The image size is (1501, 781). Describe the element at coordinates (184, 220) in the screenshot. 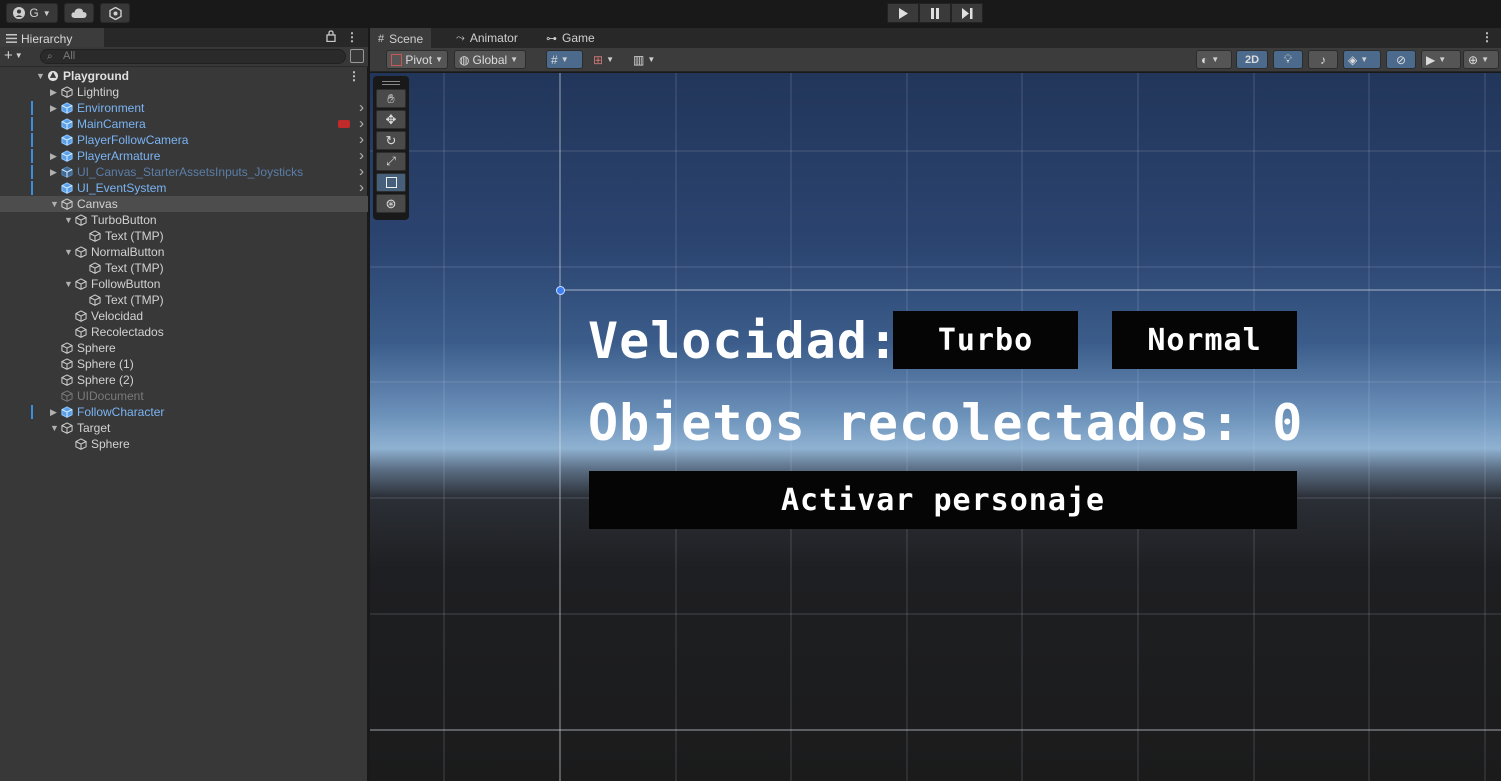

I see `hierarchy-row: ▼ TurboButton` at that location.